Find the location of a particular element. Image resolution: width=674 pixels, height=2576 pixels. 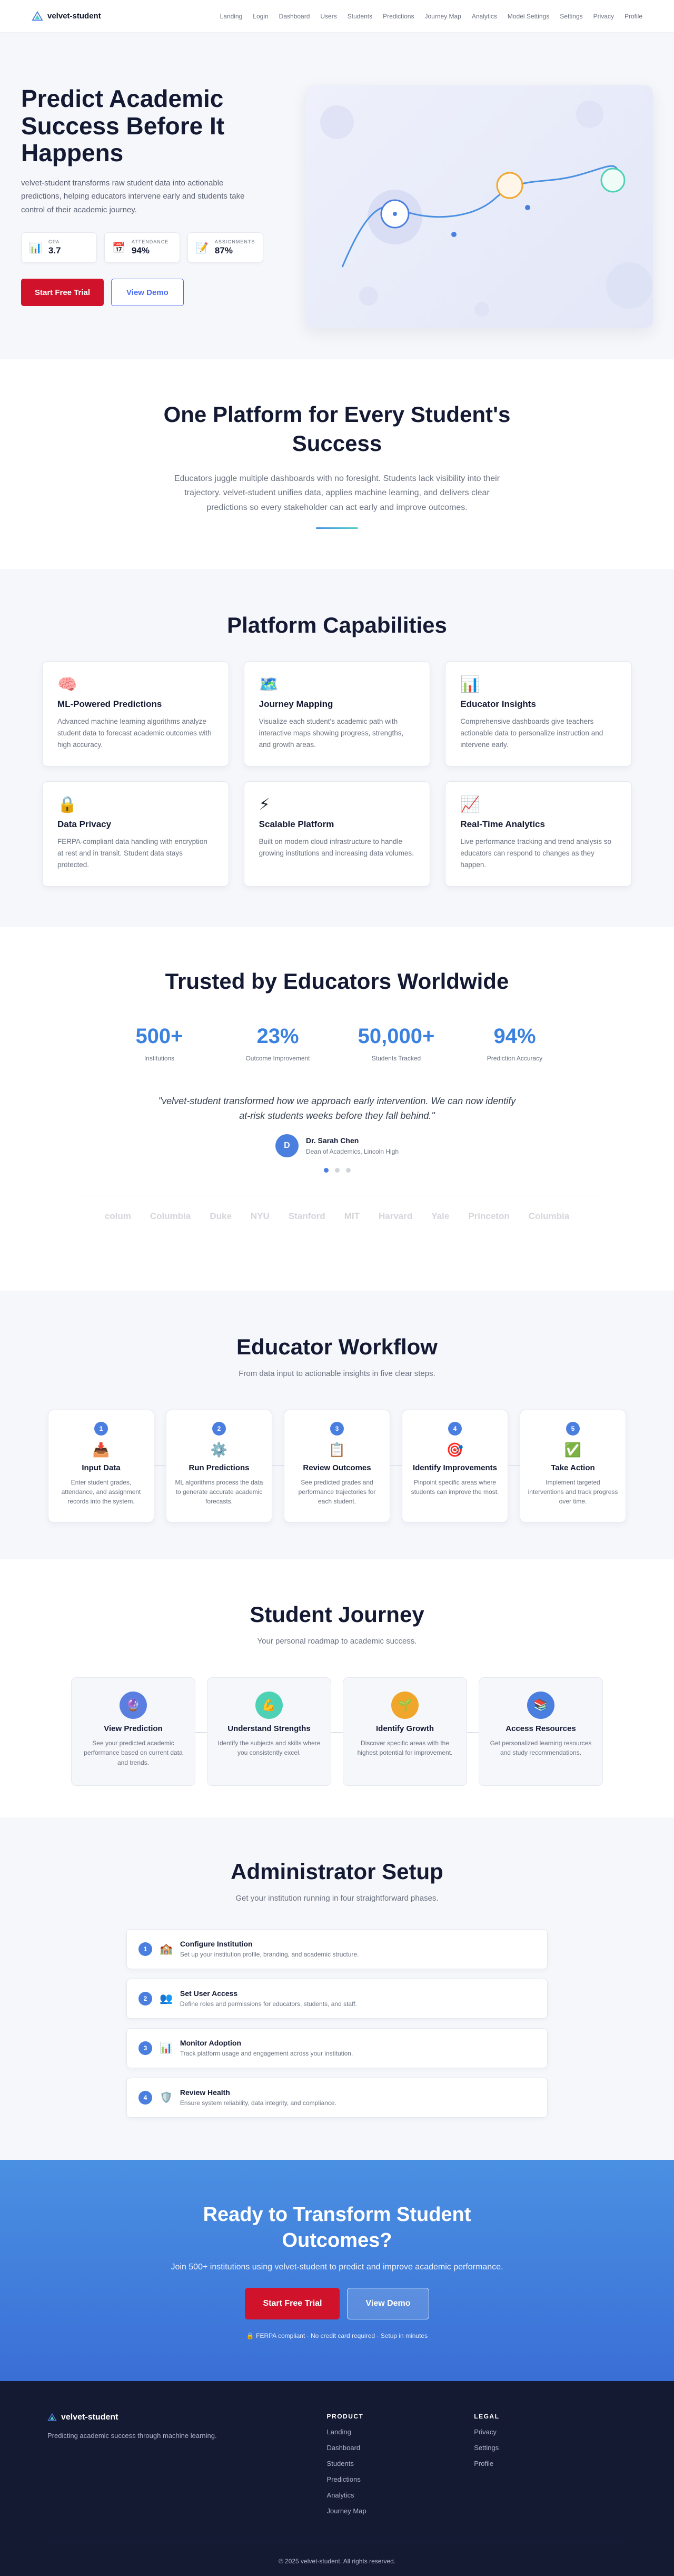

footer-link-profile: Profile is located at coordinates (548, 2463).